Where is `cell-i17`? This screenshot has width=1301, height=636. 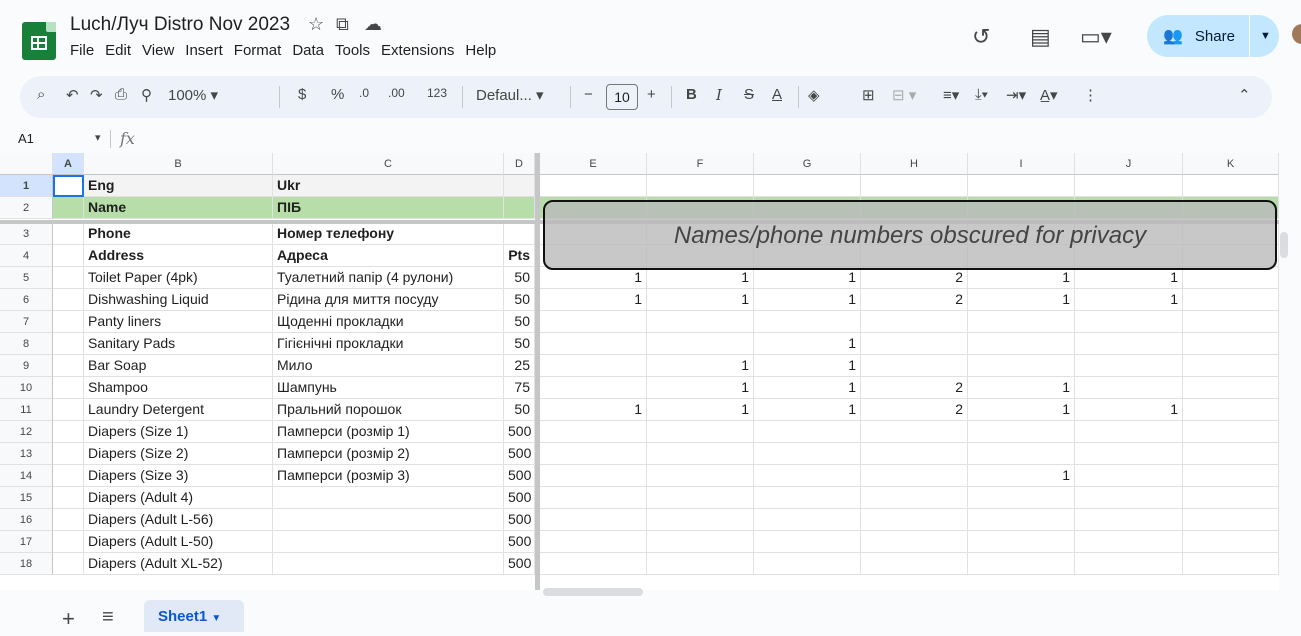
cell-i17 is located at coordinates (1021, 542).